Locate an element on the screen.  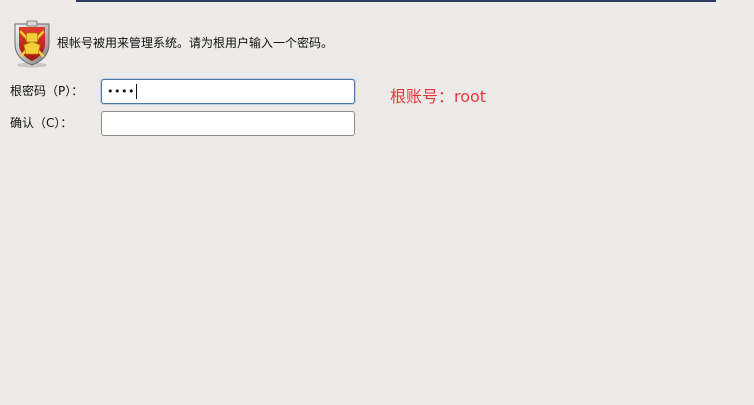
root-password-value: •••• is located at coordinates (121, 91).